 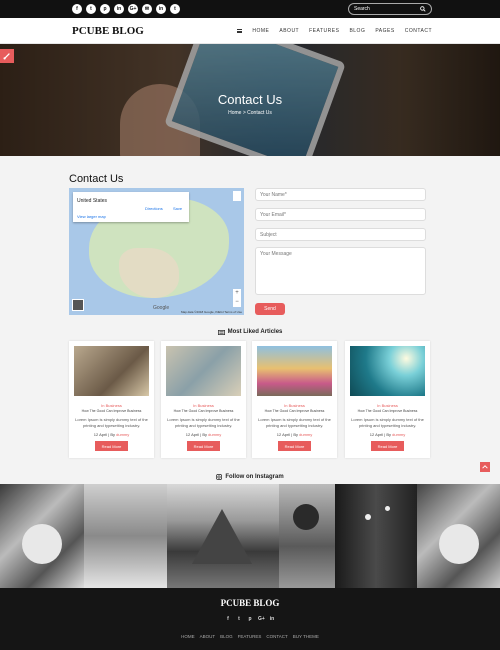 I want to click on footer-social-links: f t p G+ in, so click(x=250, y=619).